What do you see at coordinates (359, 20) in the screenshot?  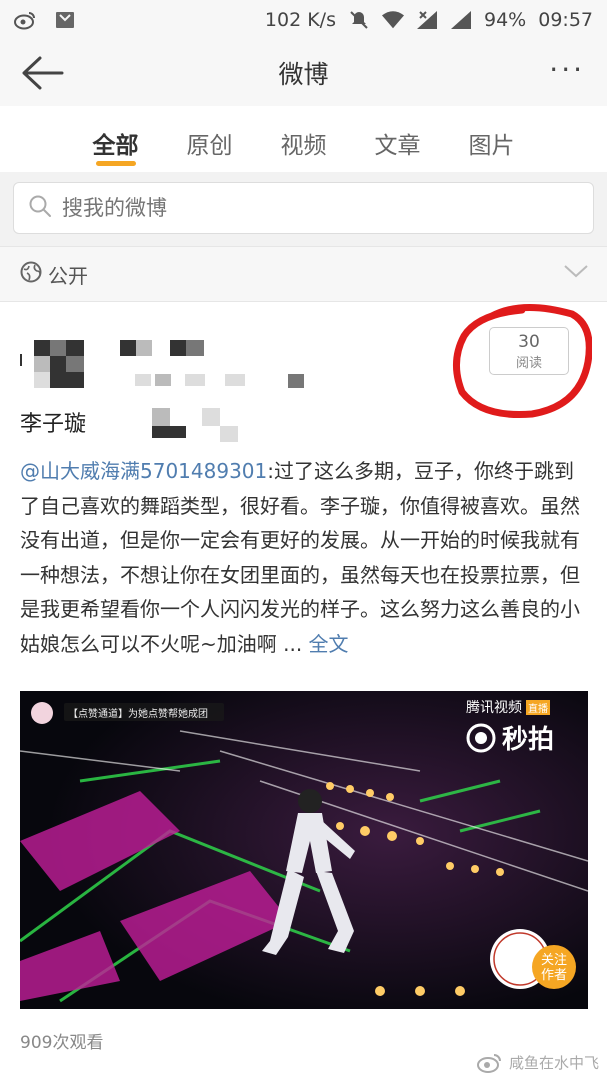 I see `mute-icon` at bounding box center [359, 20].